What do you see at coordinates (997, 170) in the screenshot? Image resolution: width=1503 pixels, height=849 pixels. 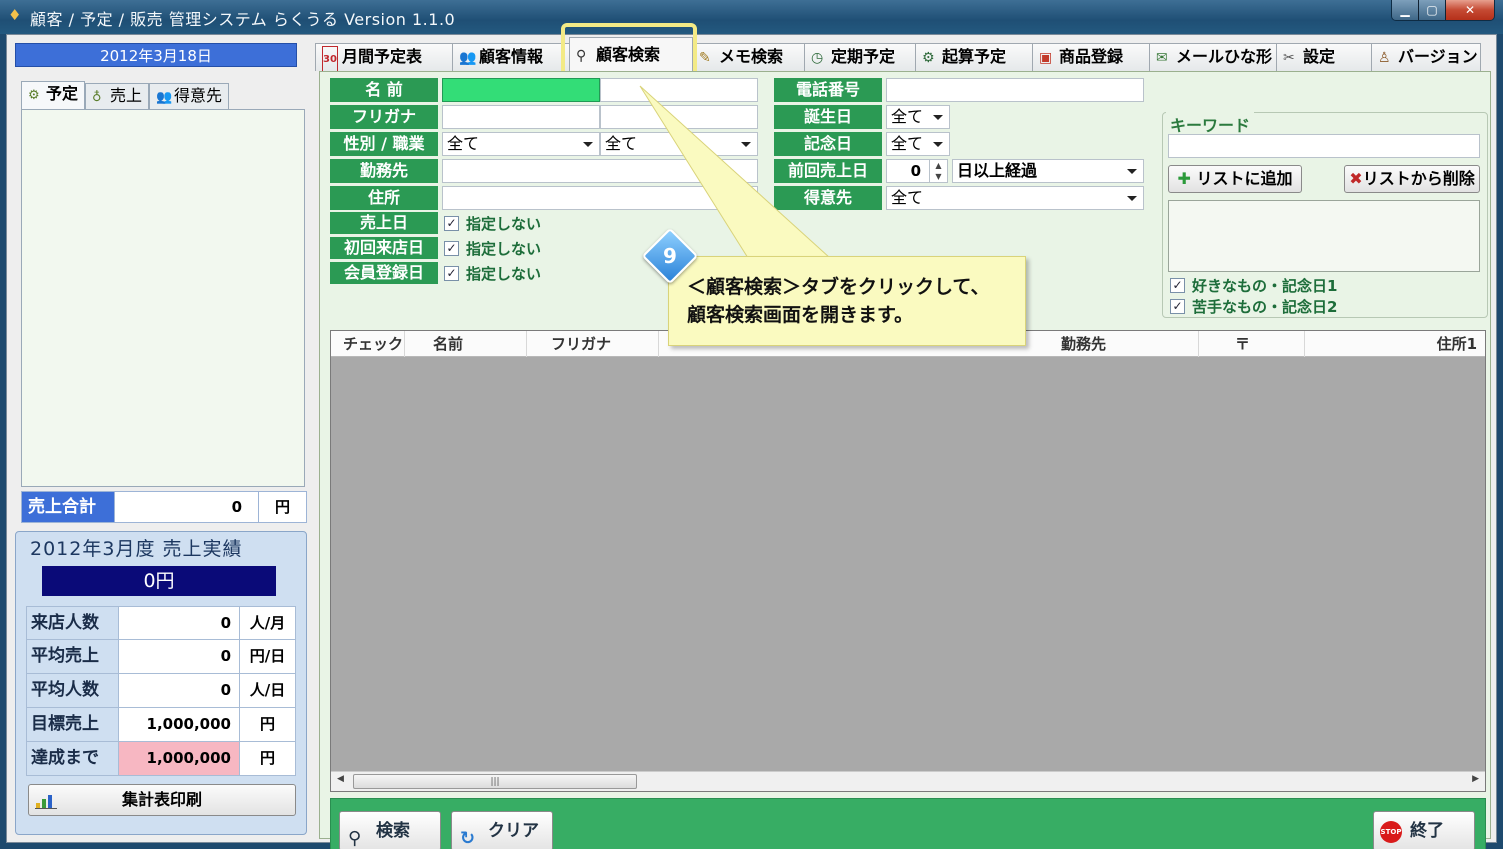 I see `last-sale-unit-value: 日以上経過` at bounding box center [997, 170].